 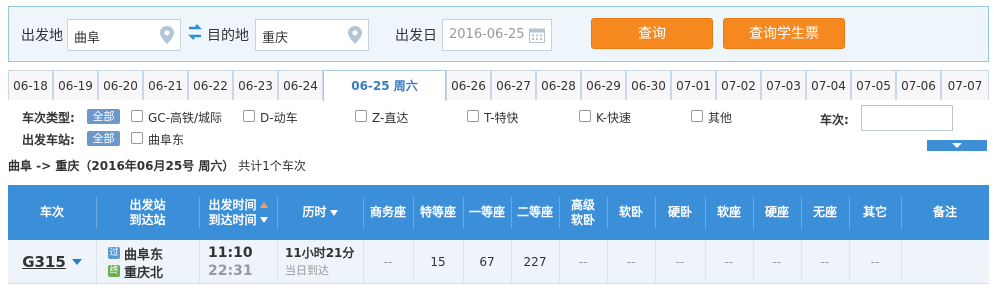 What do you see at coordinates (114, 271) in the screenshot?
I see `terminal-station-icon: 终` at bounding box center [114, 271].